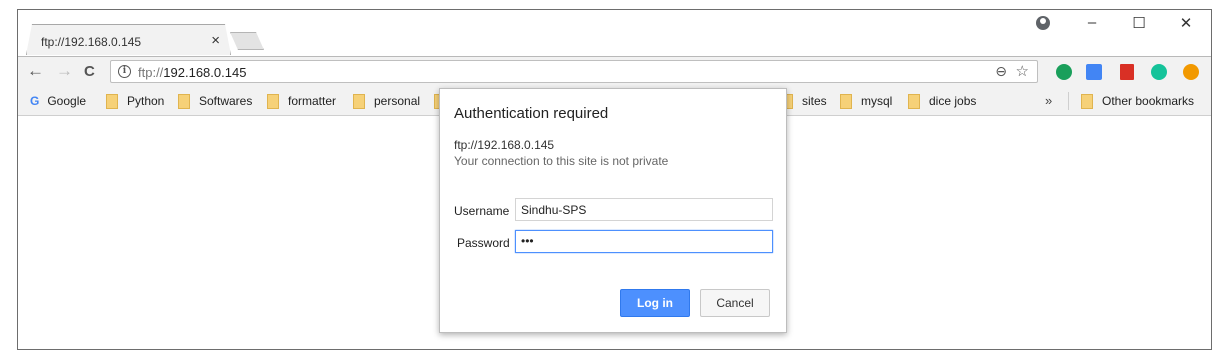 The image size is (1223, 363). Describe the element at coordinates (614, 33) in the screenshot. I see `title-bar: ftp://192.168.0.145 × – ☐ ✕` at that location.